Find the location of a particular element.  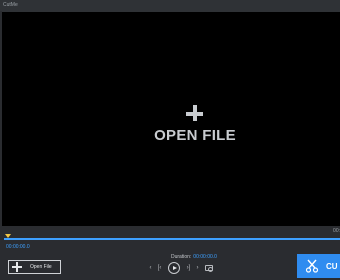

prev-frame-button: ‹ is located at coordinates (150, 268).